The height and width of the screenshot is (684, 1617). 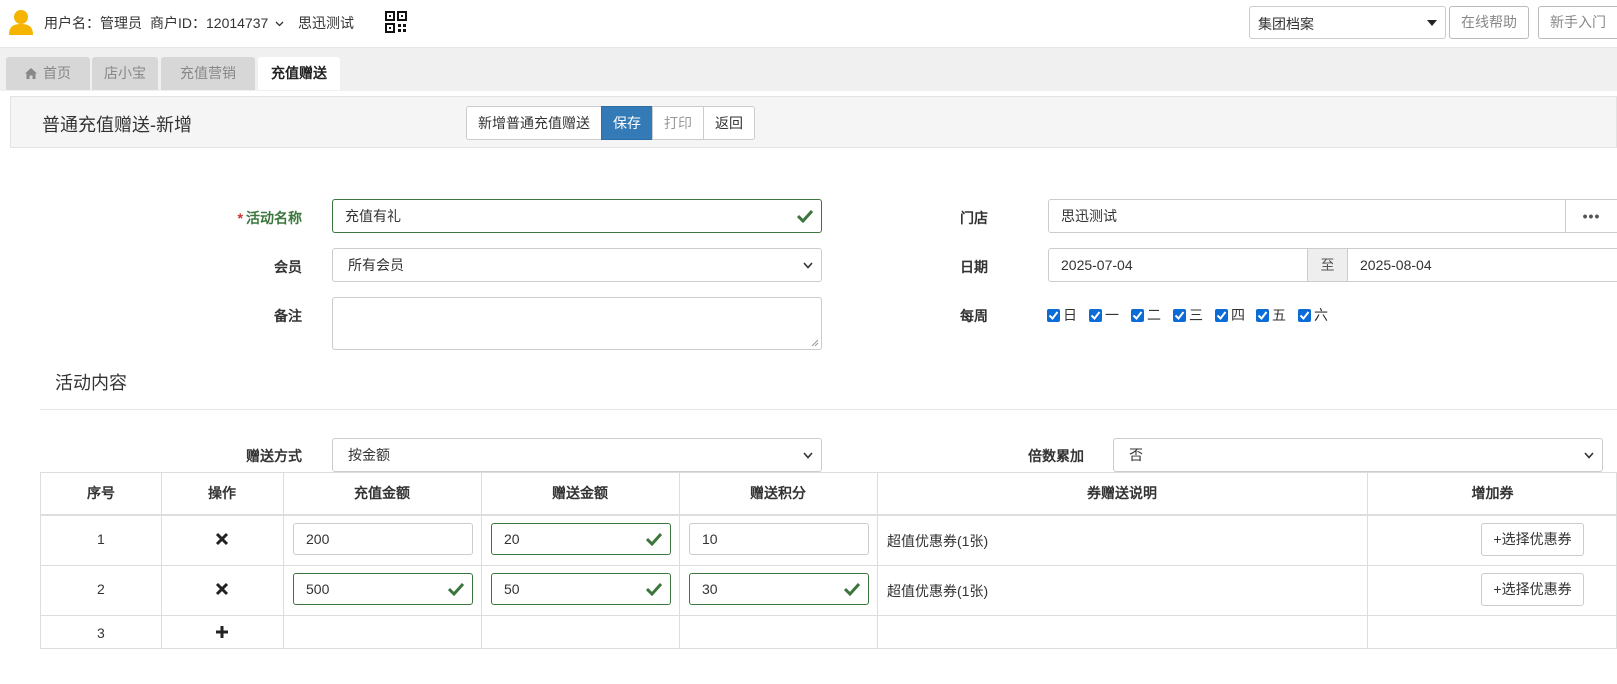 What do you see at coordinates (1056, 456) in the screenshot?
I see `multiple-accumulate-label: 倍数累加` at bounding box center [1056, 456].